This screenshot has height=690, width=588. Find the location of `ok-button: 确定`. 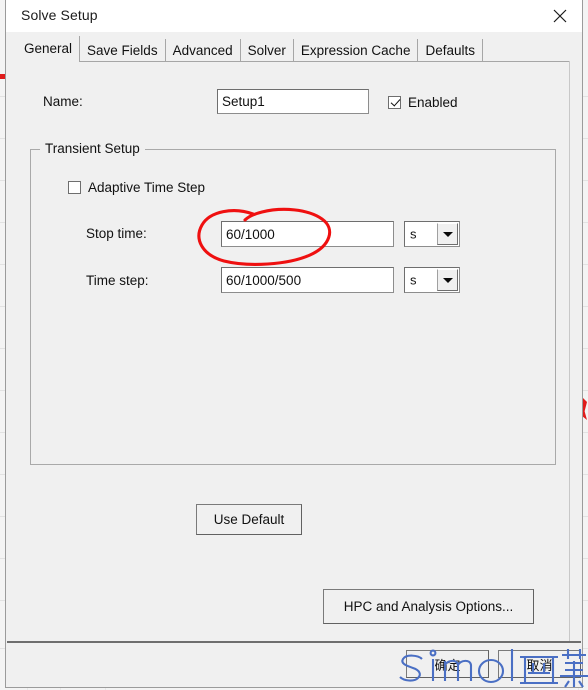

ok-button: 确定 is located at coordinates (447, 664).